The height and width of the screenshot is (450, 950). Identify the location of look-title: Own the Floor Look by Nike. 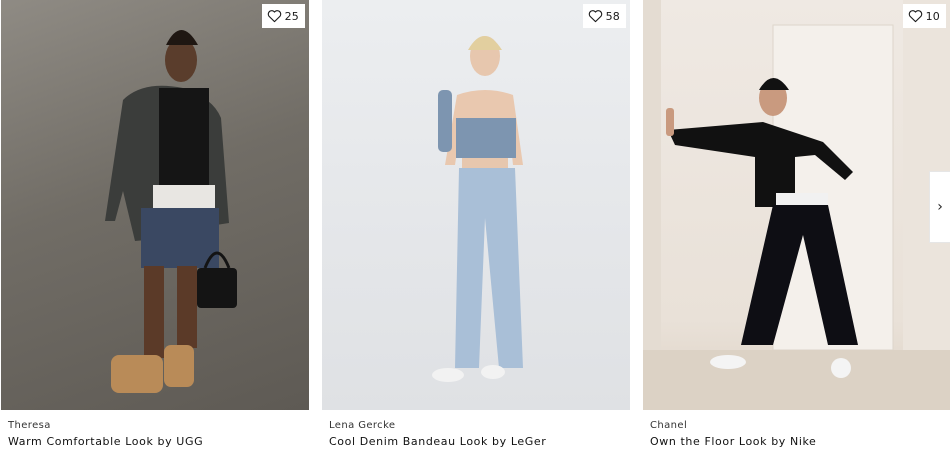
(800, 442).